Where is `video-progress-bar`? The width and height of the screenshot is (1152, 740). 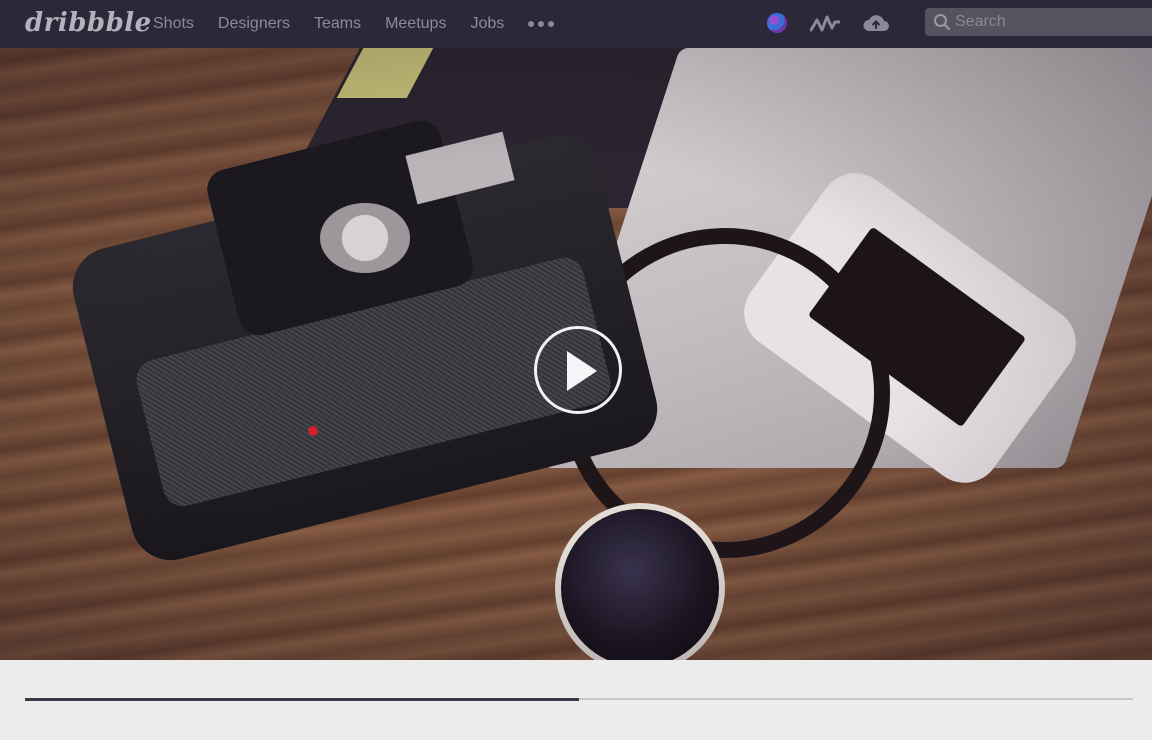
video-progress-bar is located at coordinates (579, 699).